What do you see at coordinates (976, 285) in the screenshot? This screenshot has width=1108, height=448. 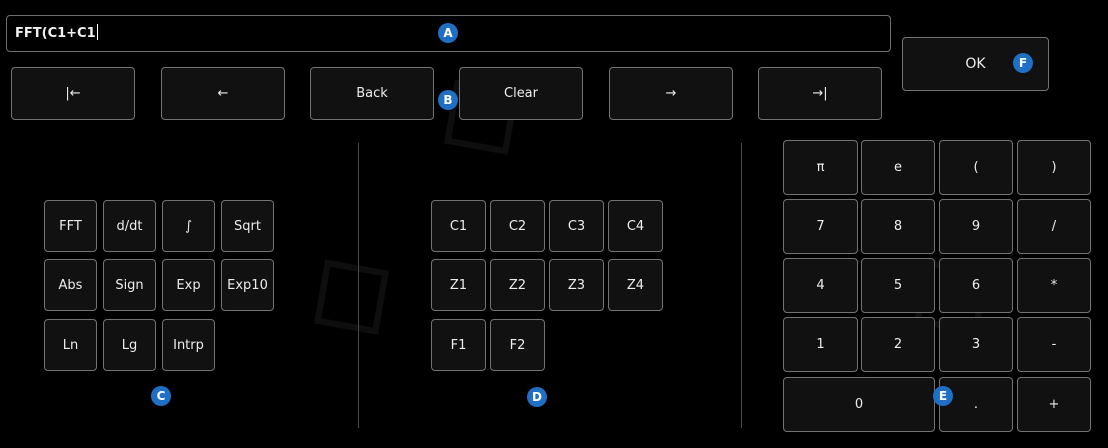 I see `keypad-key: 6` at bounding box center [976, 285].